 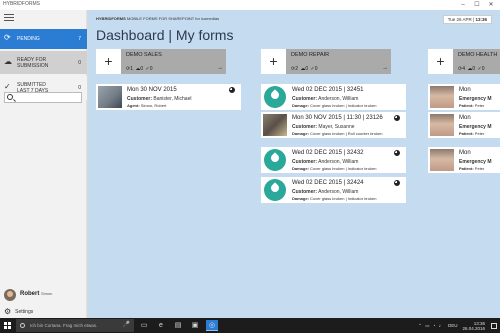 What do you see at coordinates (133, 105) in the screenshot?
I see `label: Agent:` at bounding box center [133, 105].